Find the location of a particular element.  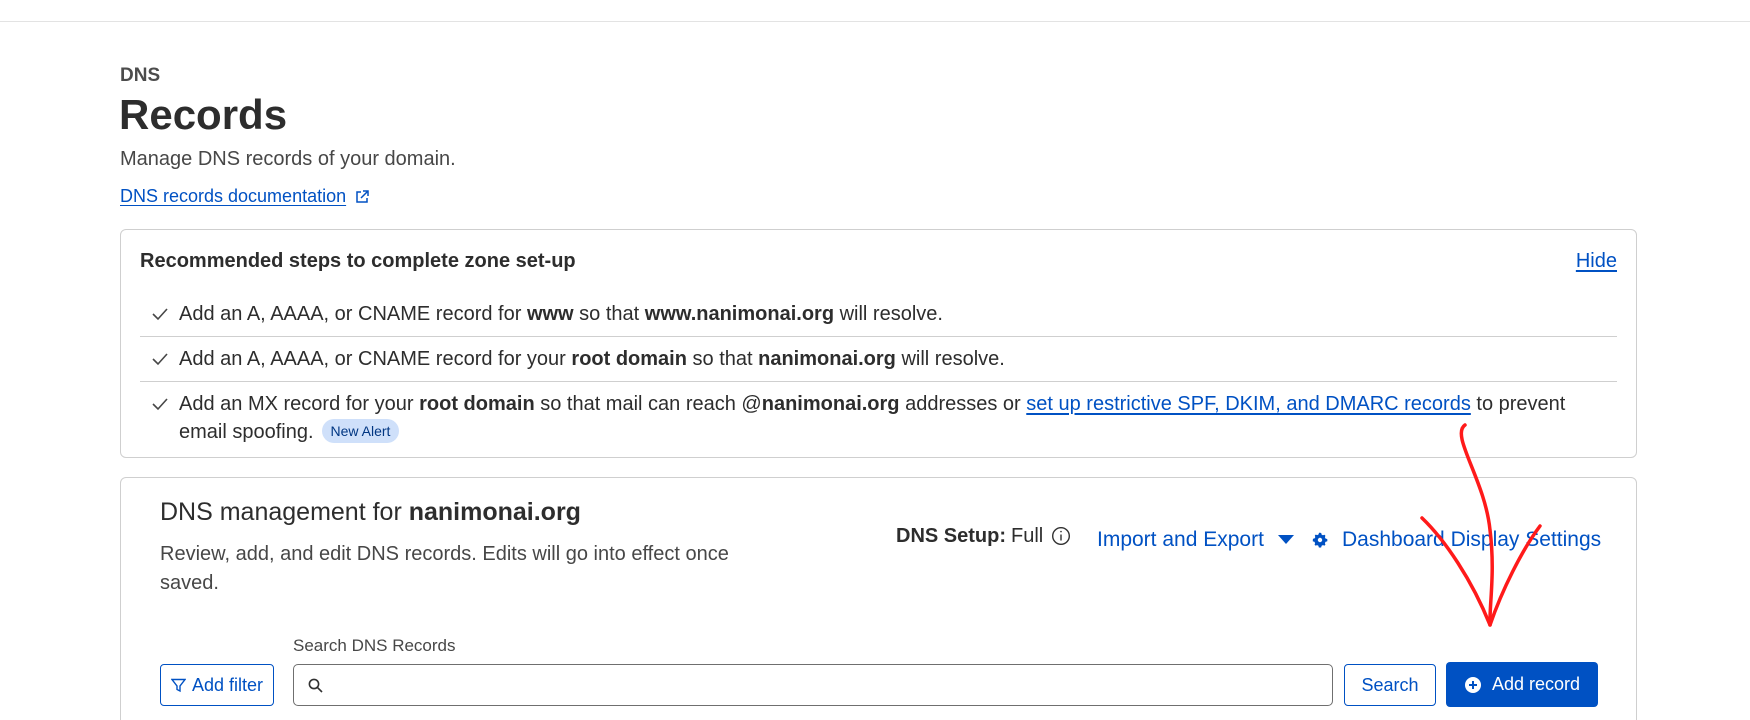

filter-icon is located at coordinates (178, 685).